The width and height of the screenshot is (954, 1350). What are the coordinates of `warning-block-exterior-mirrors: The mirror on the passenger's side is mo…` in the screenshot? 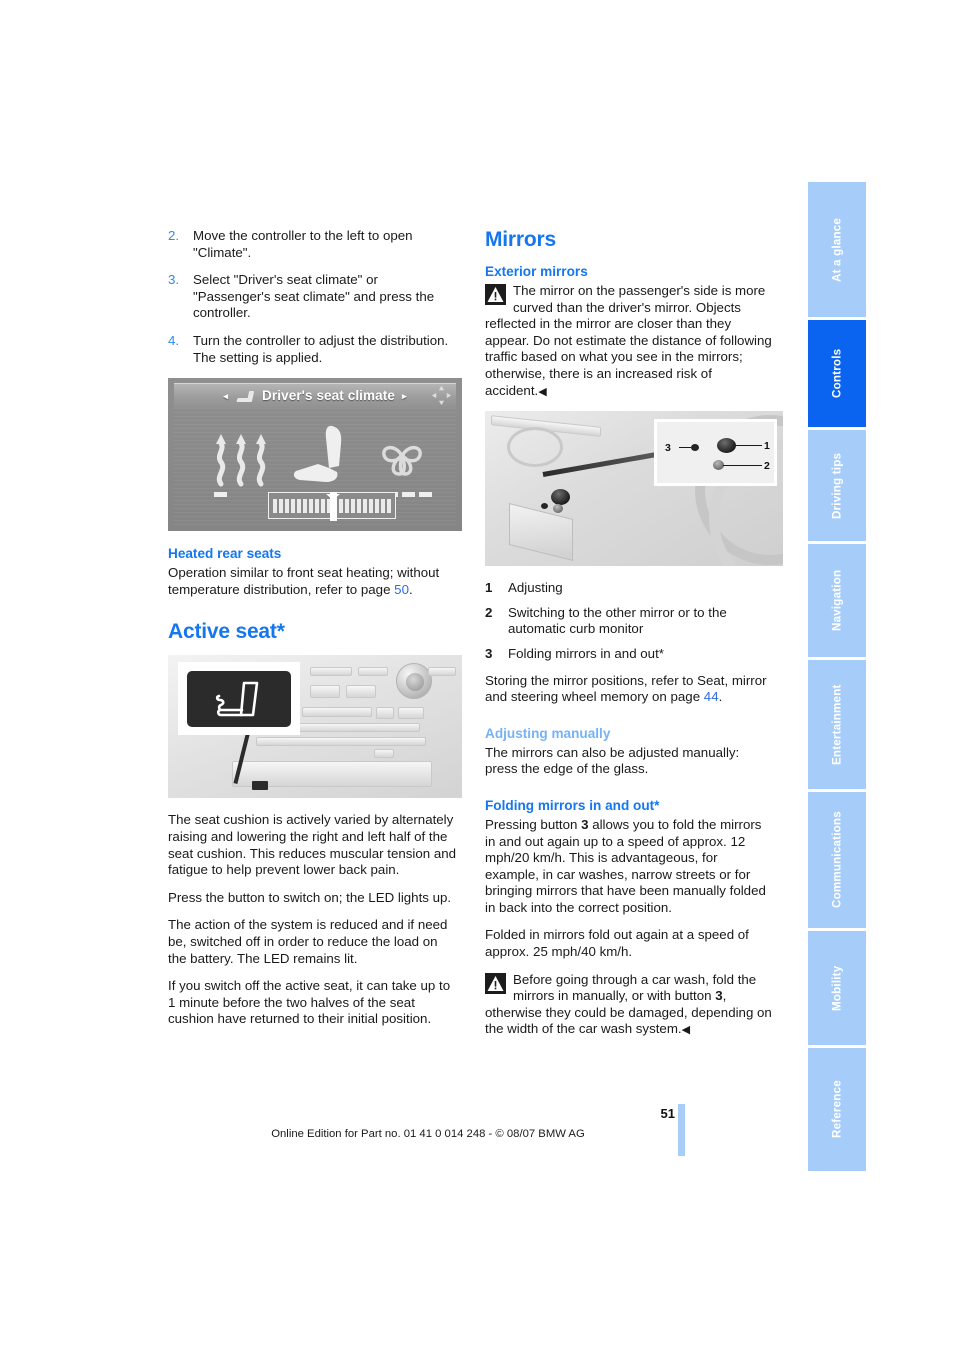 It's located at (630, 341).